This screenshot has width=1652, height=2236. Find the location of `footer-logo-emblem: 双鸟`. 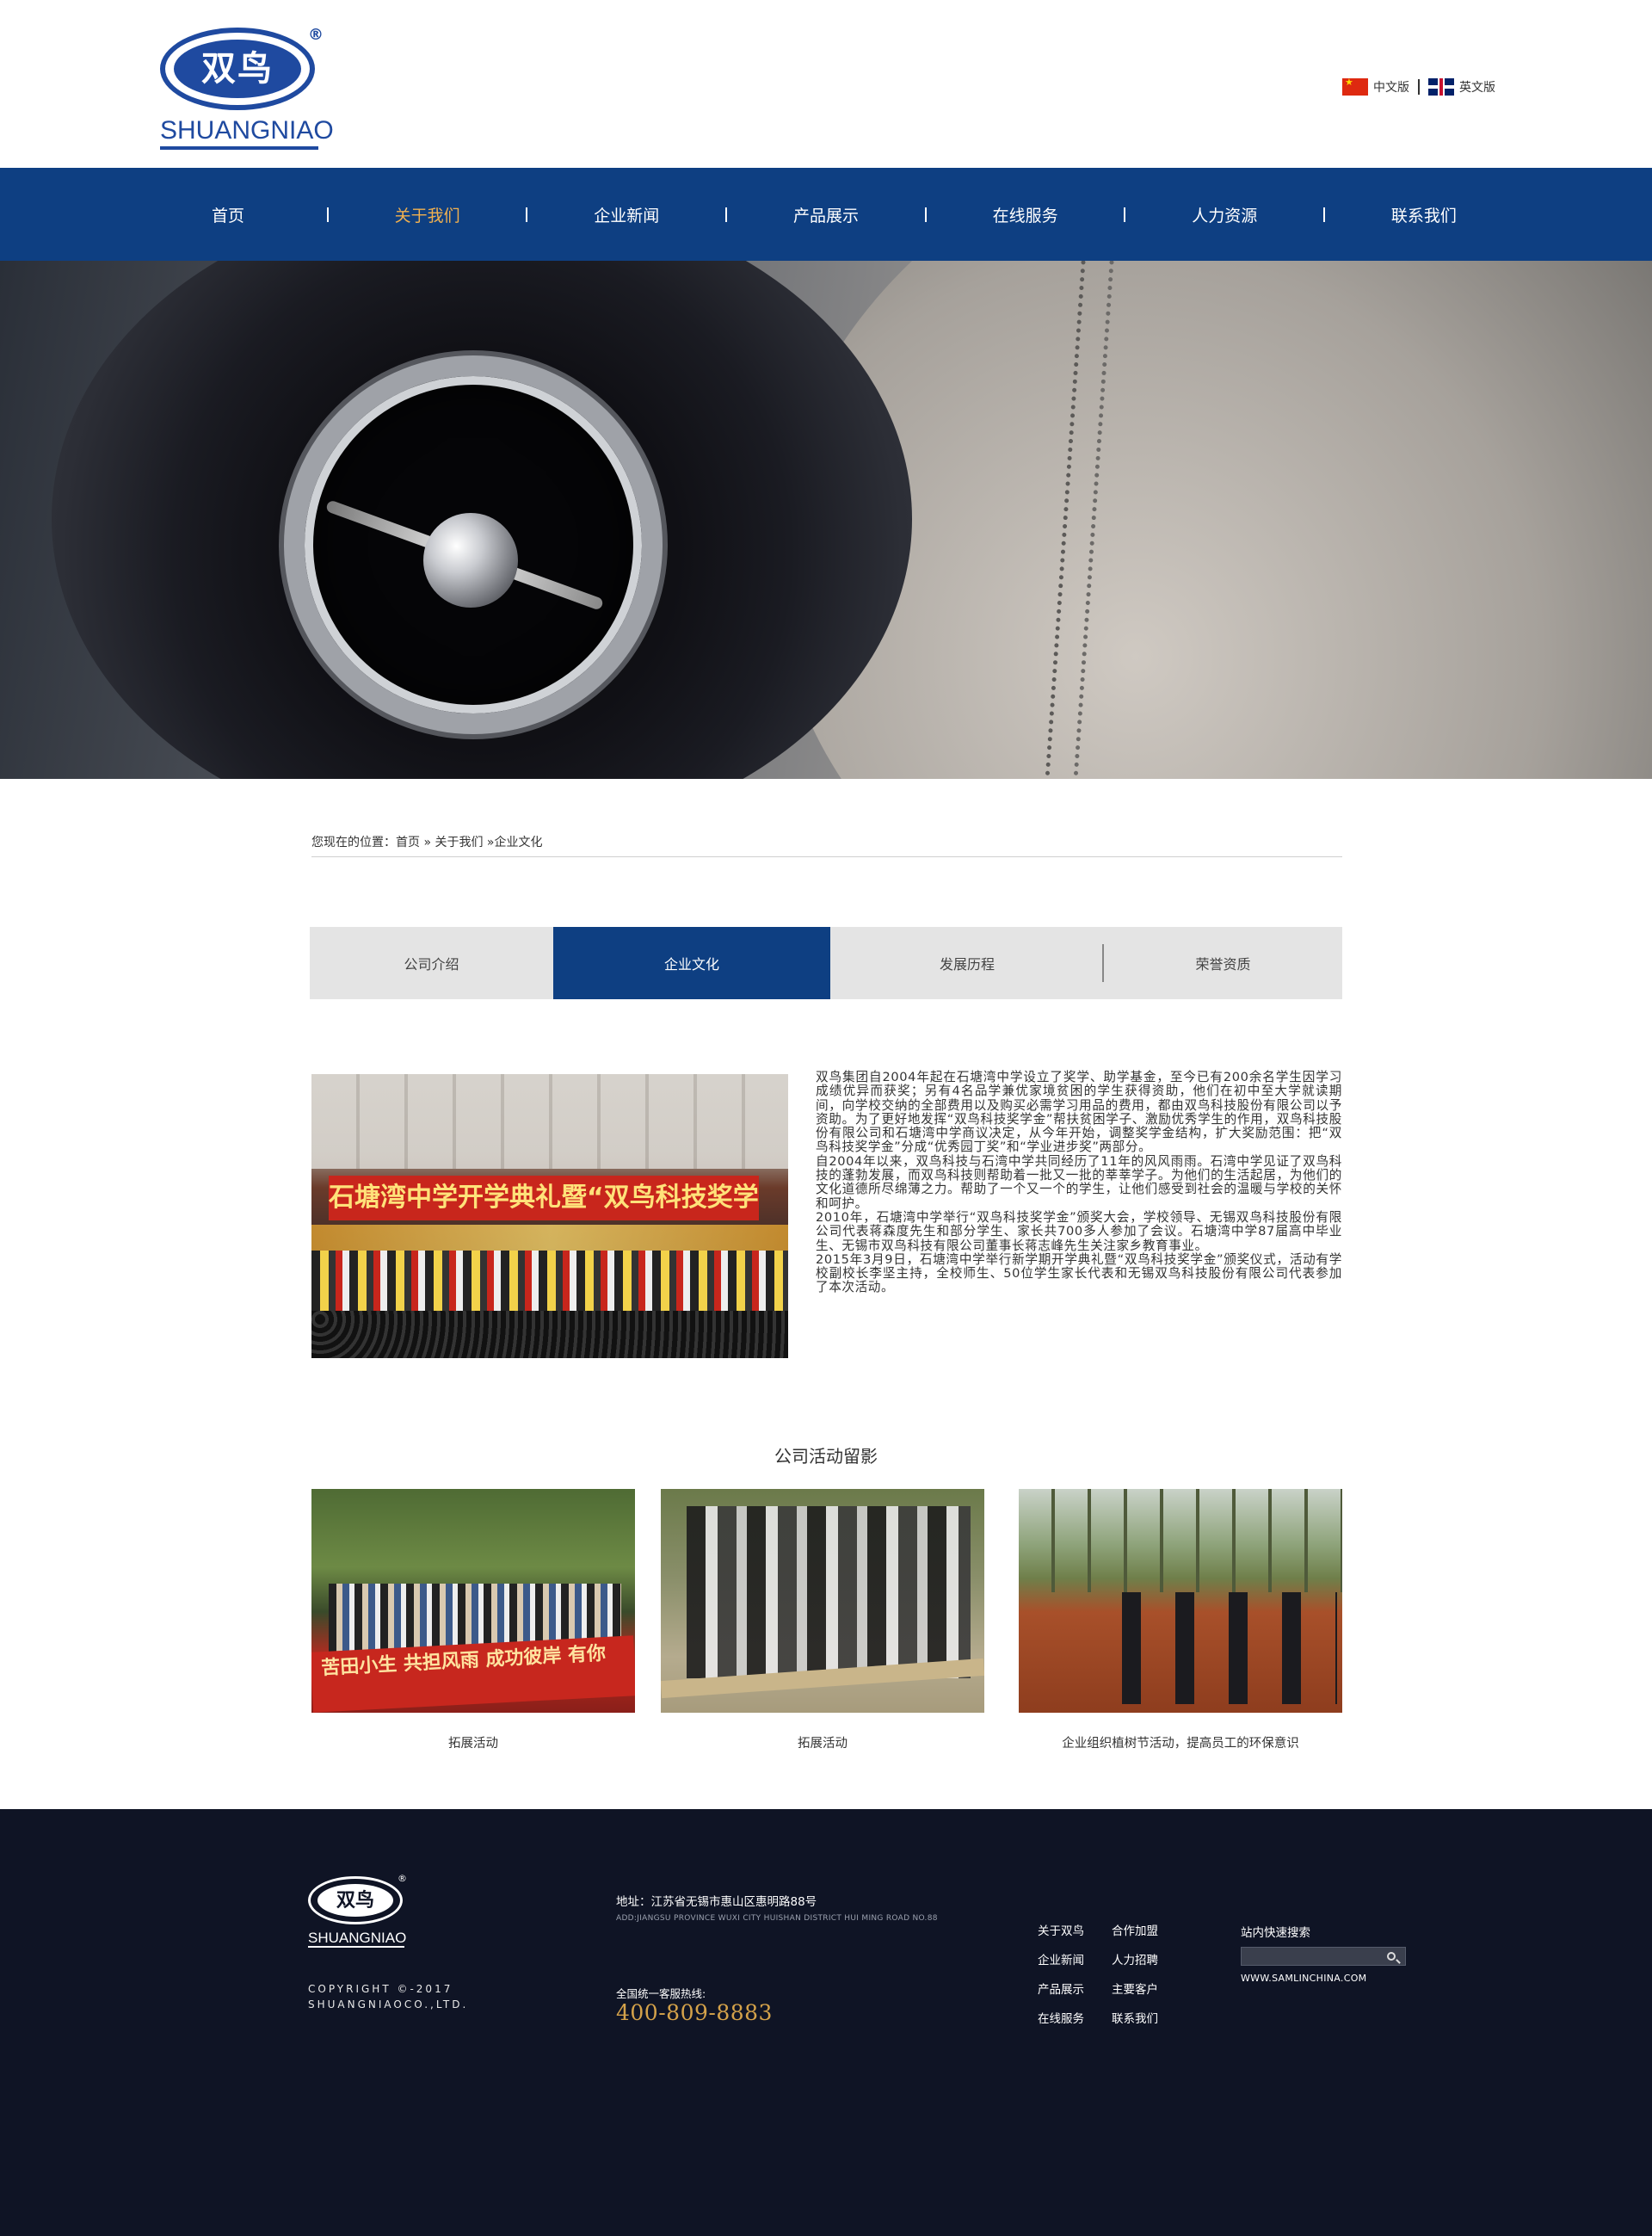

footer-logo-emblem: 双鸟 is located at coordinates (355, 1900).